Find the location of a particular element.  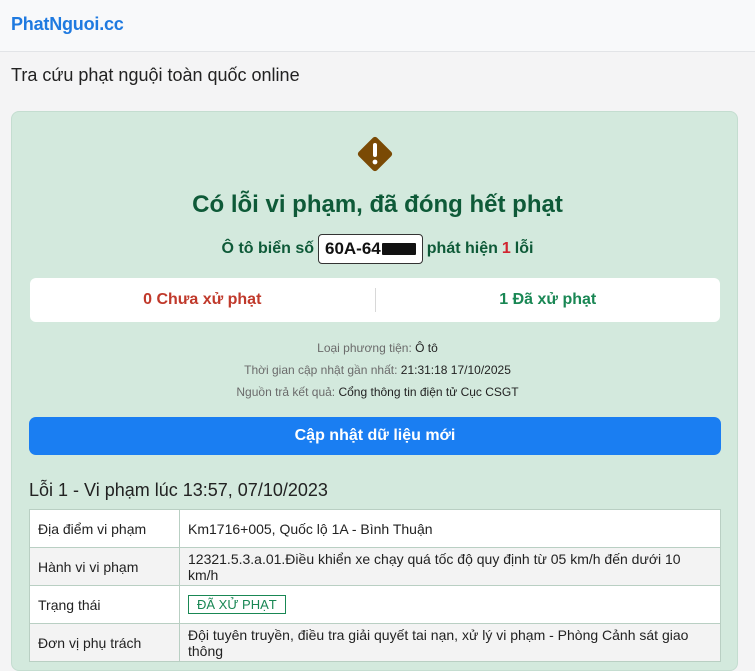

updated-value: 21:31:18 17/10/2025 is located at coordinates (455, 370).